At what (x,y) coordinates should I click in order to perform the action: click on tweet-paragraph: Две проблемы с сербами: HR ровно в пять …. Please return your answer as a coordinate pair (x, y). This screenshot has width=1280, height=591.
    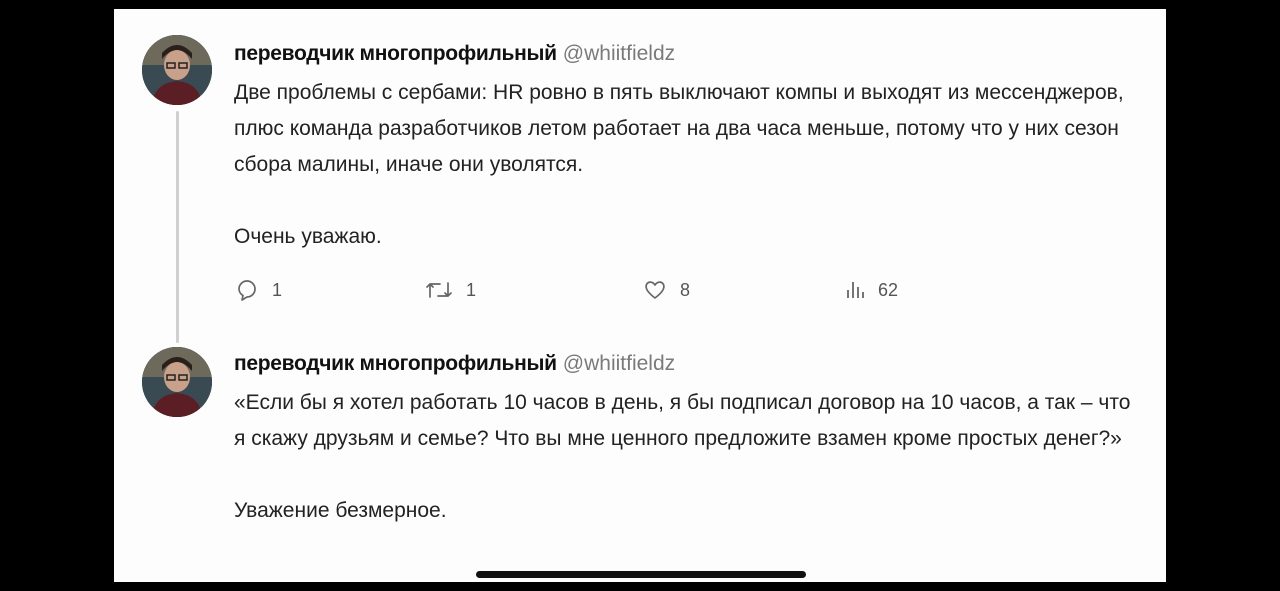
    Looking at the image, I should click on (679, 128).